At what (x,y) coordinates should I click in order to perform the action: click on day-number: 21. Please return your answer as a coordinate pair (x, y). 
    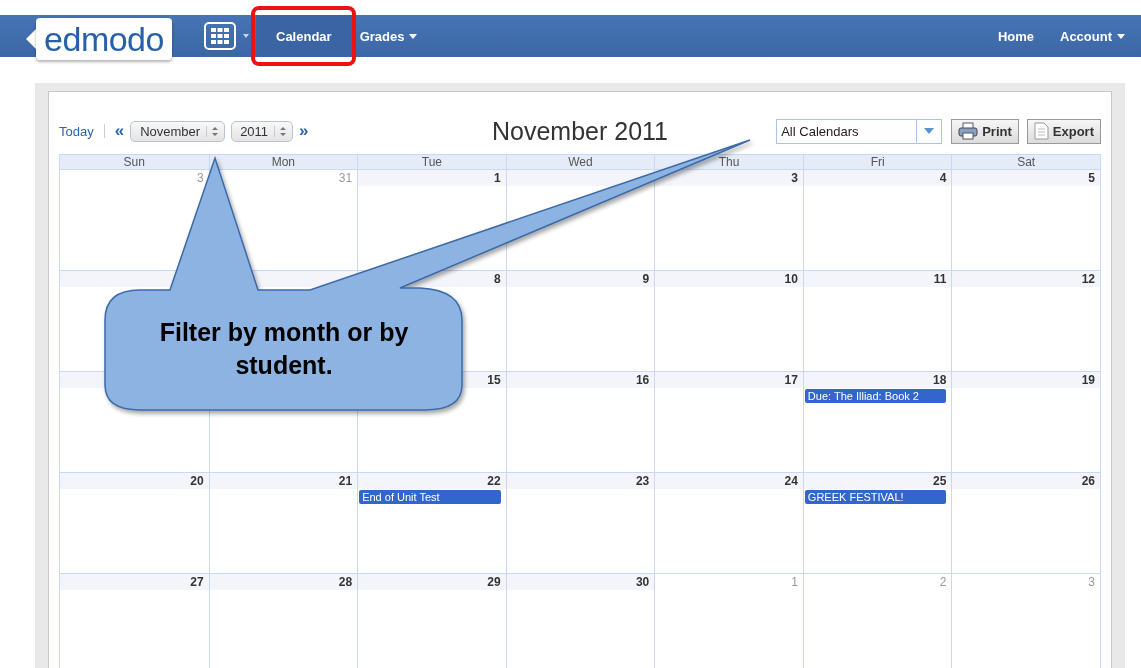
    Looking at the image, I should click on (345, 481).